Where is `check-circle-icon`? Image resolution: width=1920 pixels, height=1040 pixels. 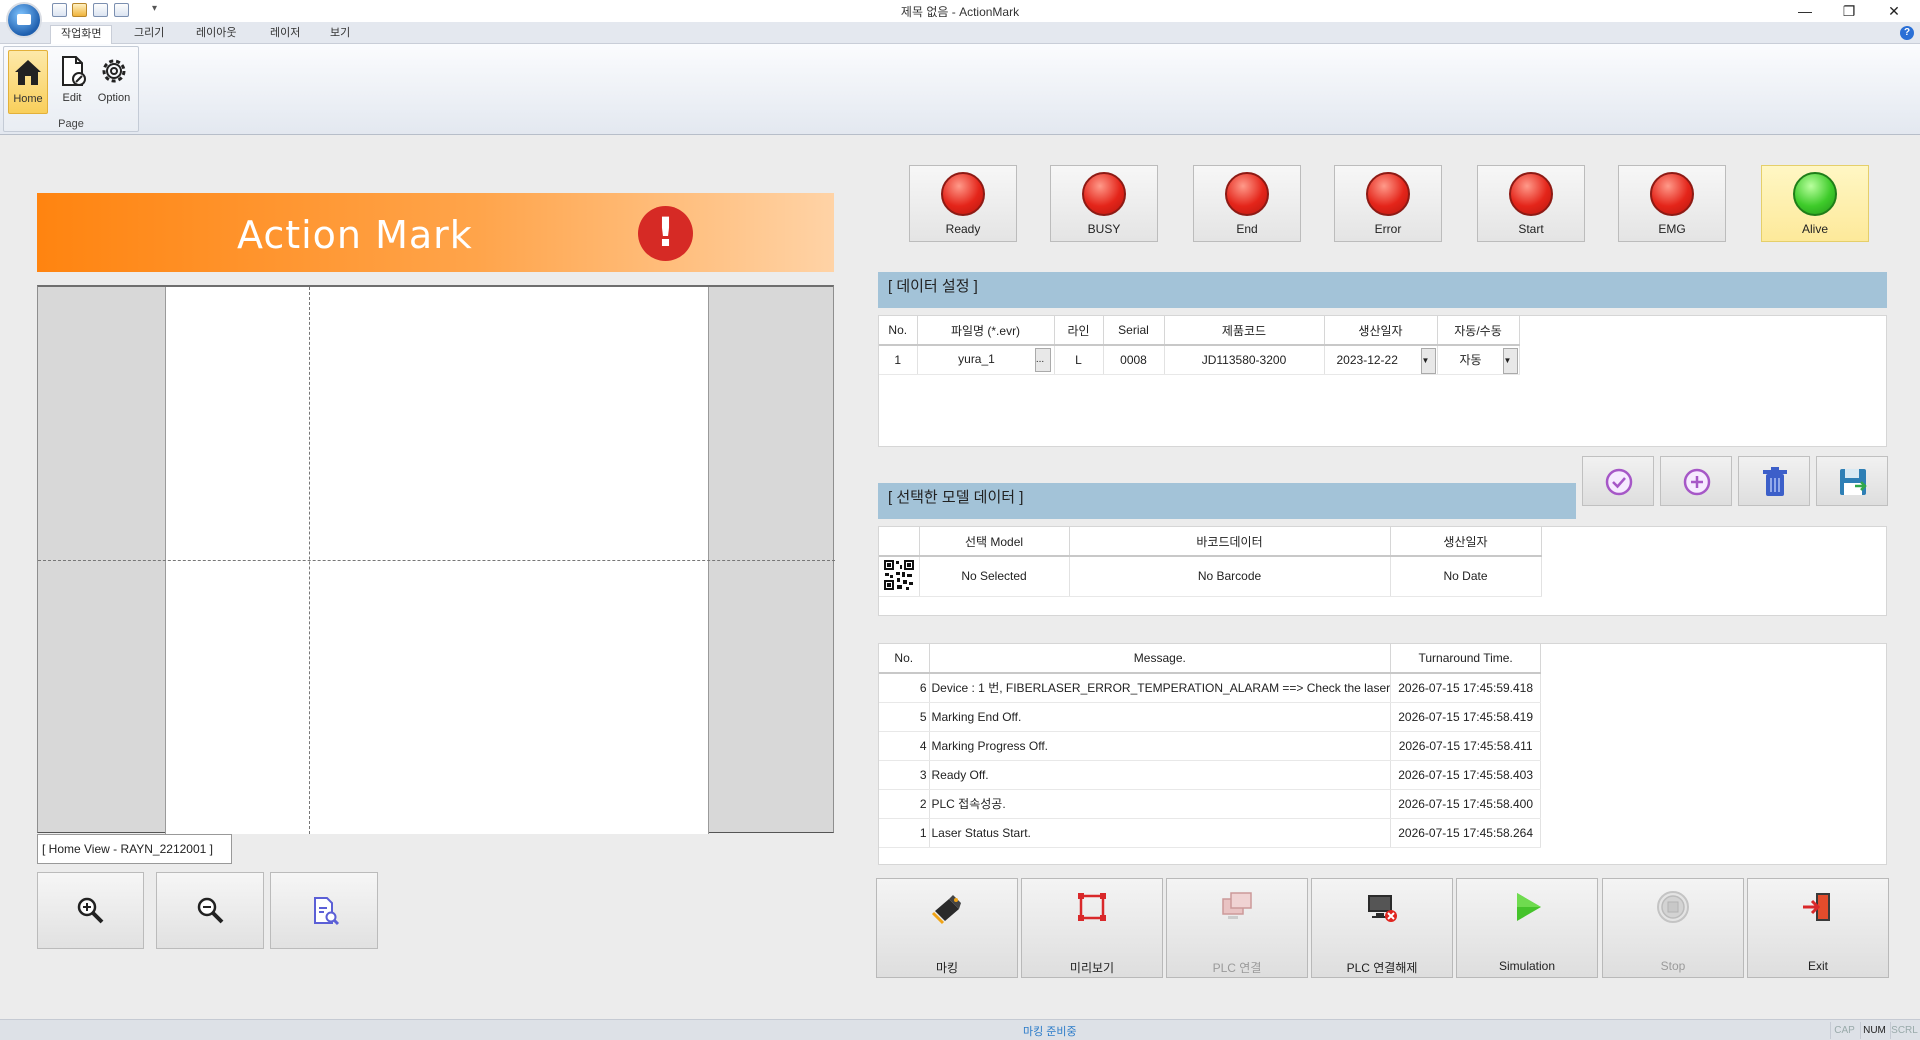 check-circle-icon is located at coordinates (1619, 482).